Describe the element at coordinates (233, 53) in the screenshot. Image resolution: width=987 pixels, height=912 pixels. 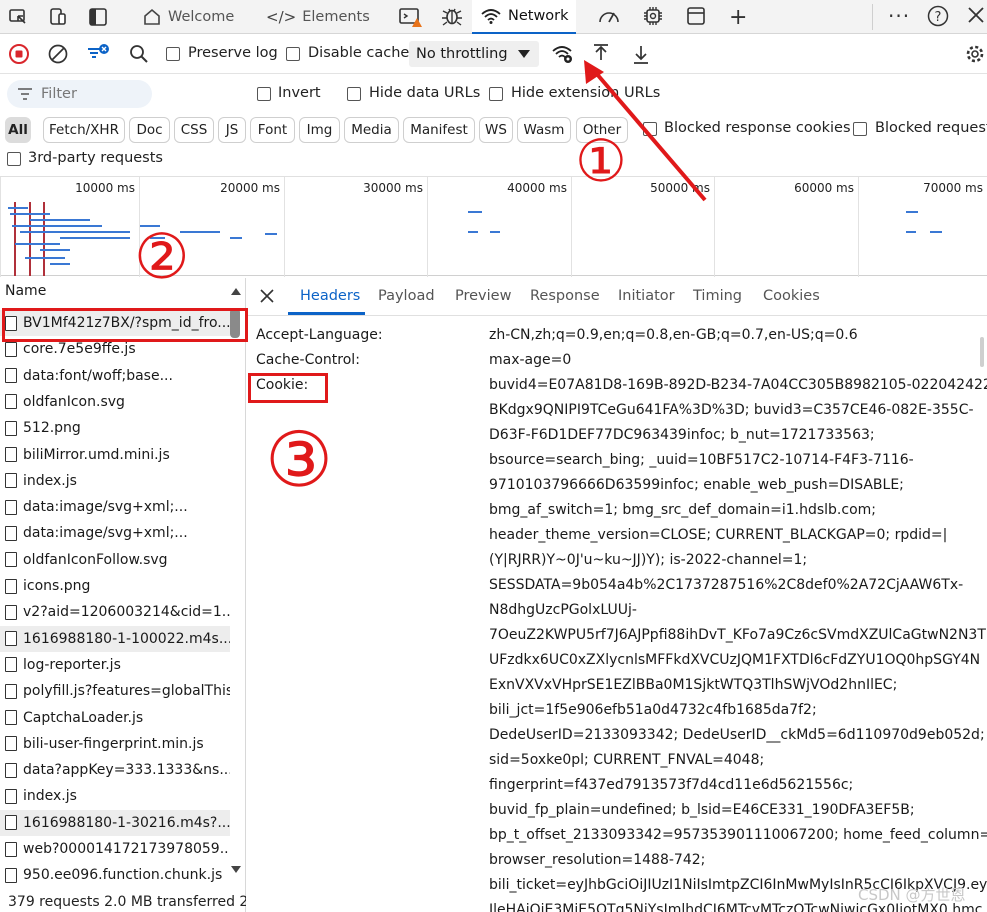
I see `preserve-log-label: Preserve log` at that location.